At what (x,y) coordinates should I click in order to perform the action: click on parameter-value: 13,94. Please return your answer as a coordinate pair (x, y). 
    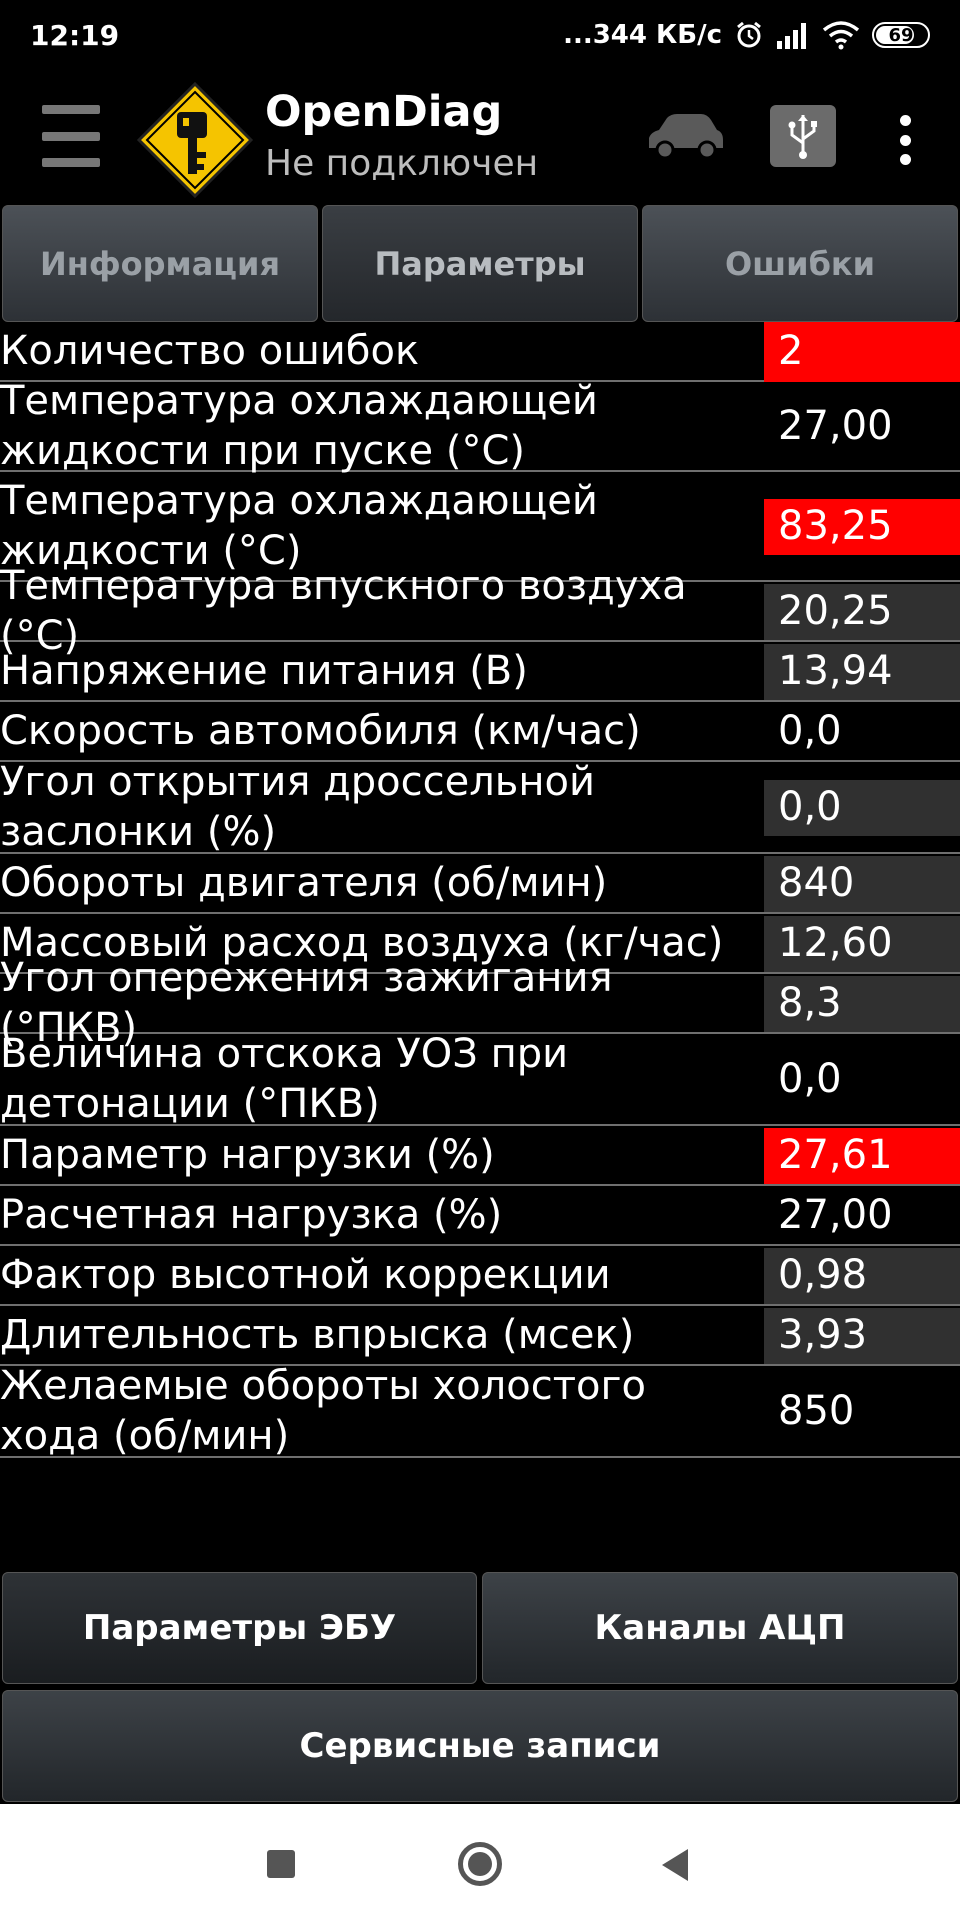
    Looking at the image, I should click on (862, 671).